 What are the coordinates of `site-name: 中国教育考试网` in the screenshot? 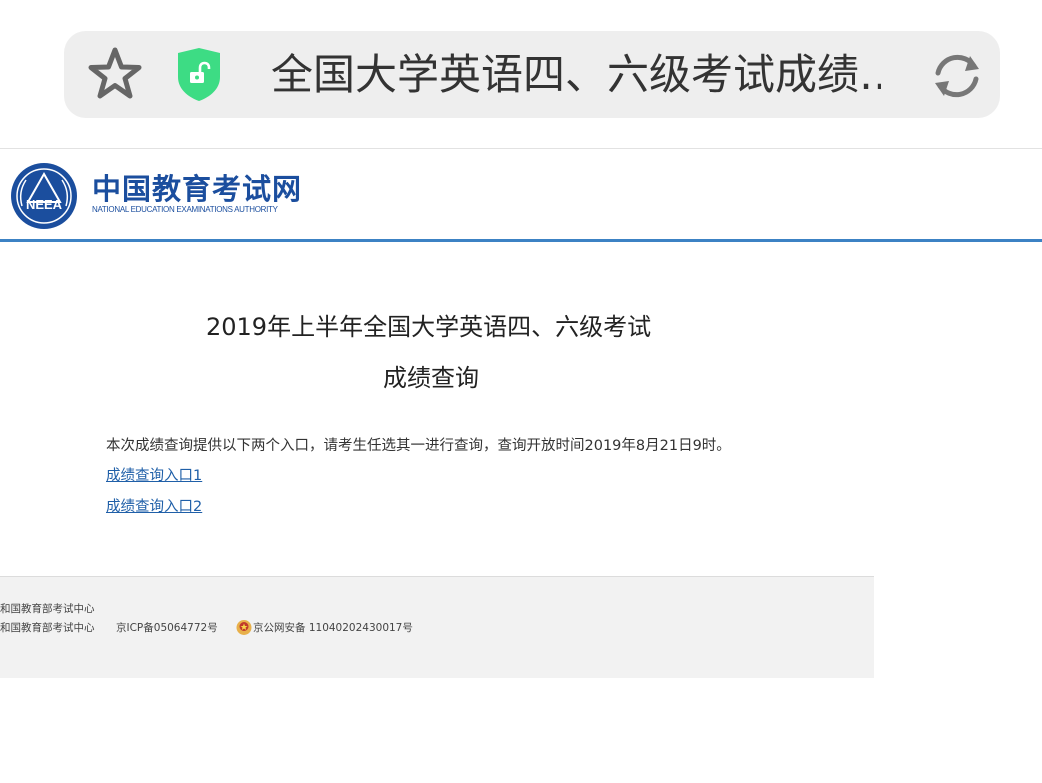 It's located at (197, 189).